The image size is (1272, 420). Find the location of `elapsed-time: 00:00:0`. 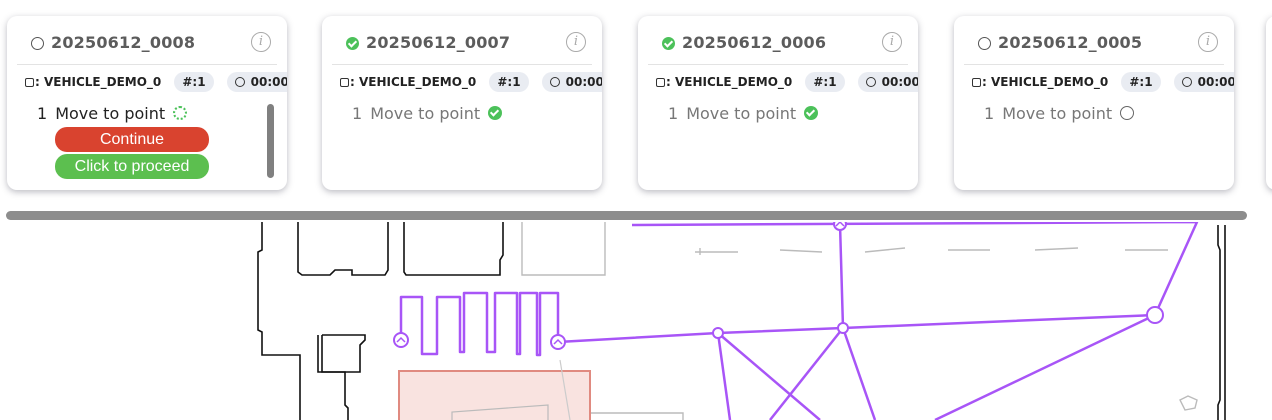

elapsed-time: 00:00:0 is located at coordinates (899, 81).